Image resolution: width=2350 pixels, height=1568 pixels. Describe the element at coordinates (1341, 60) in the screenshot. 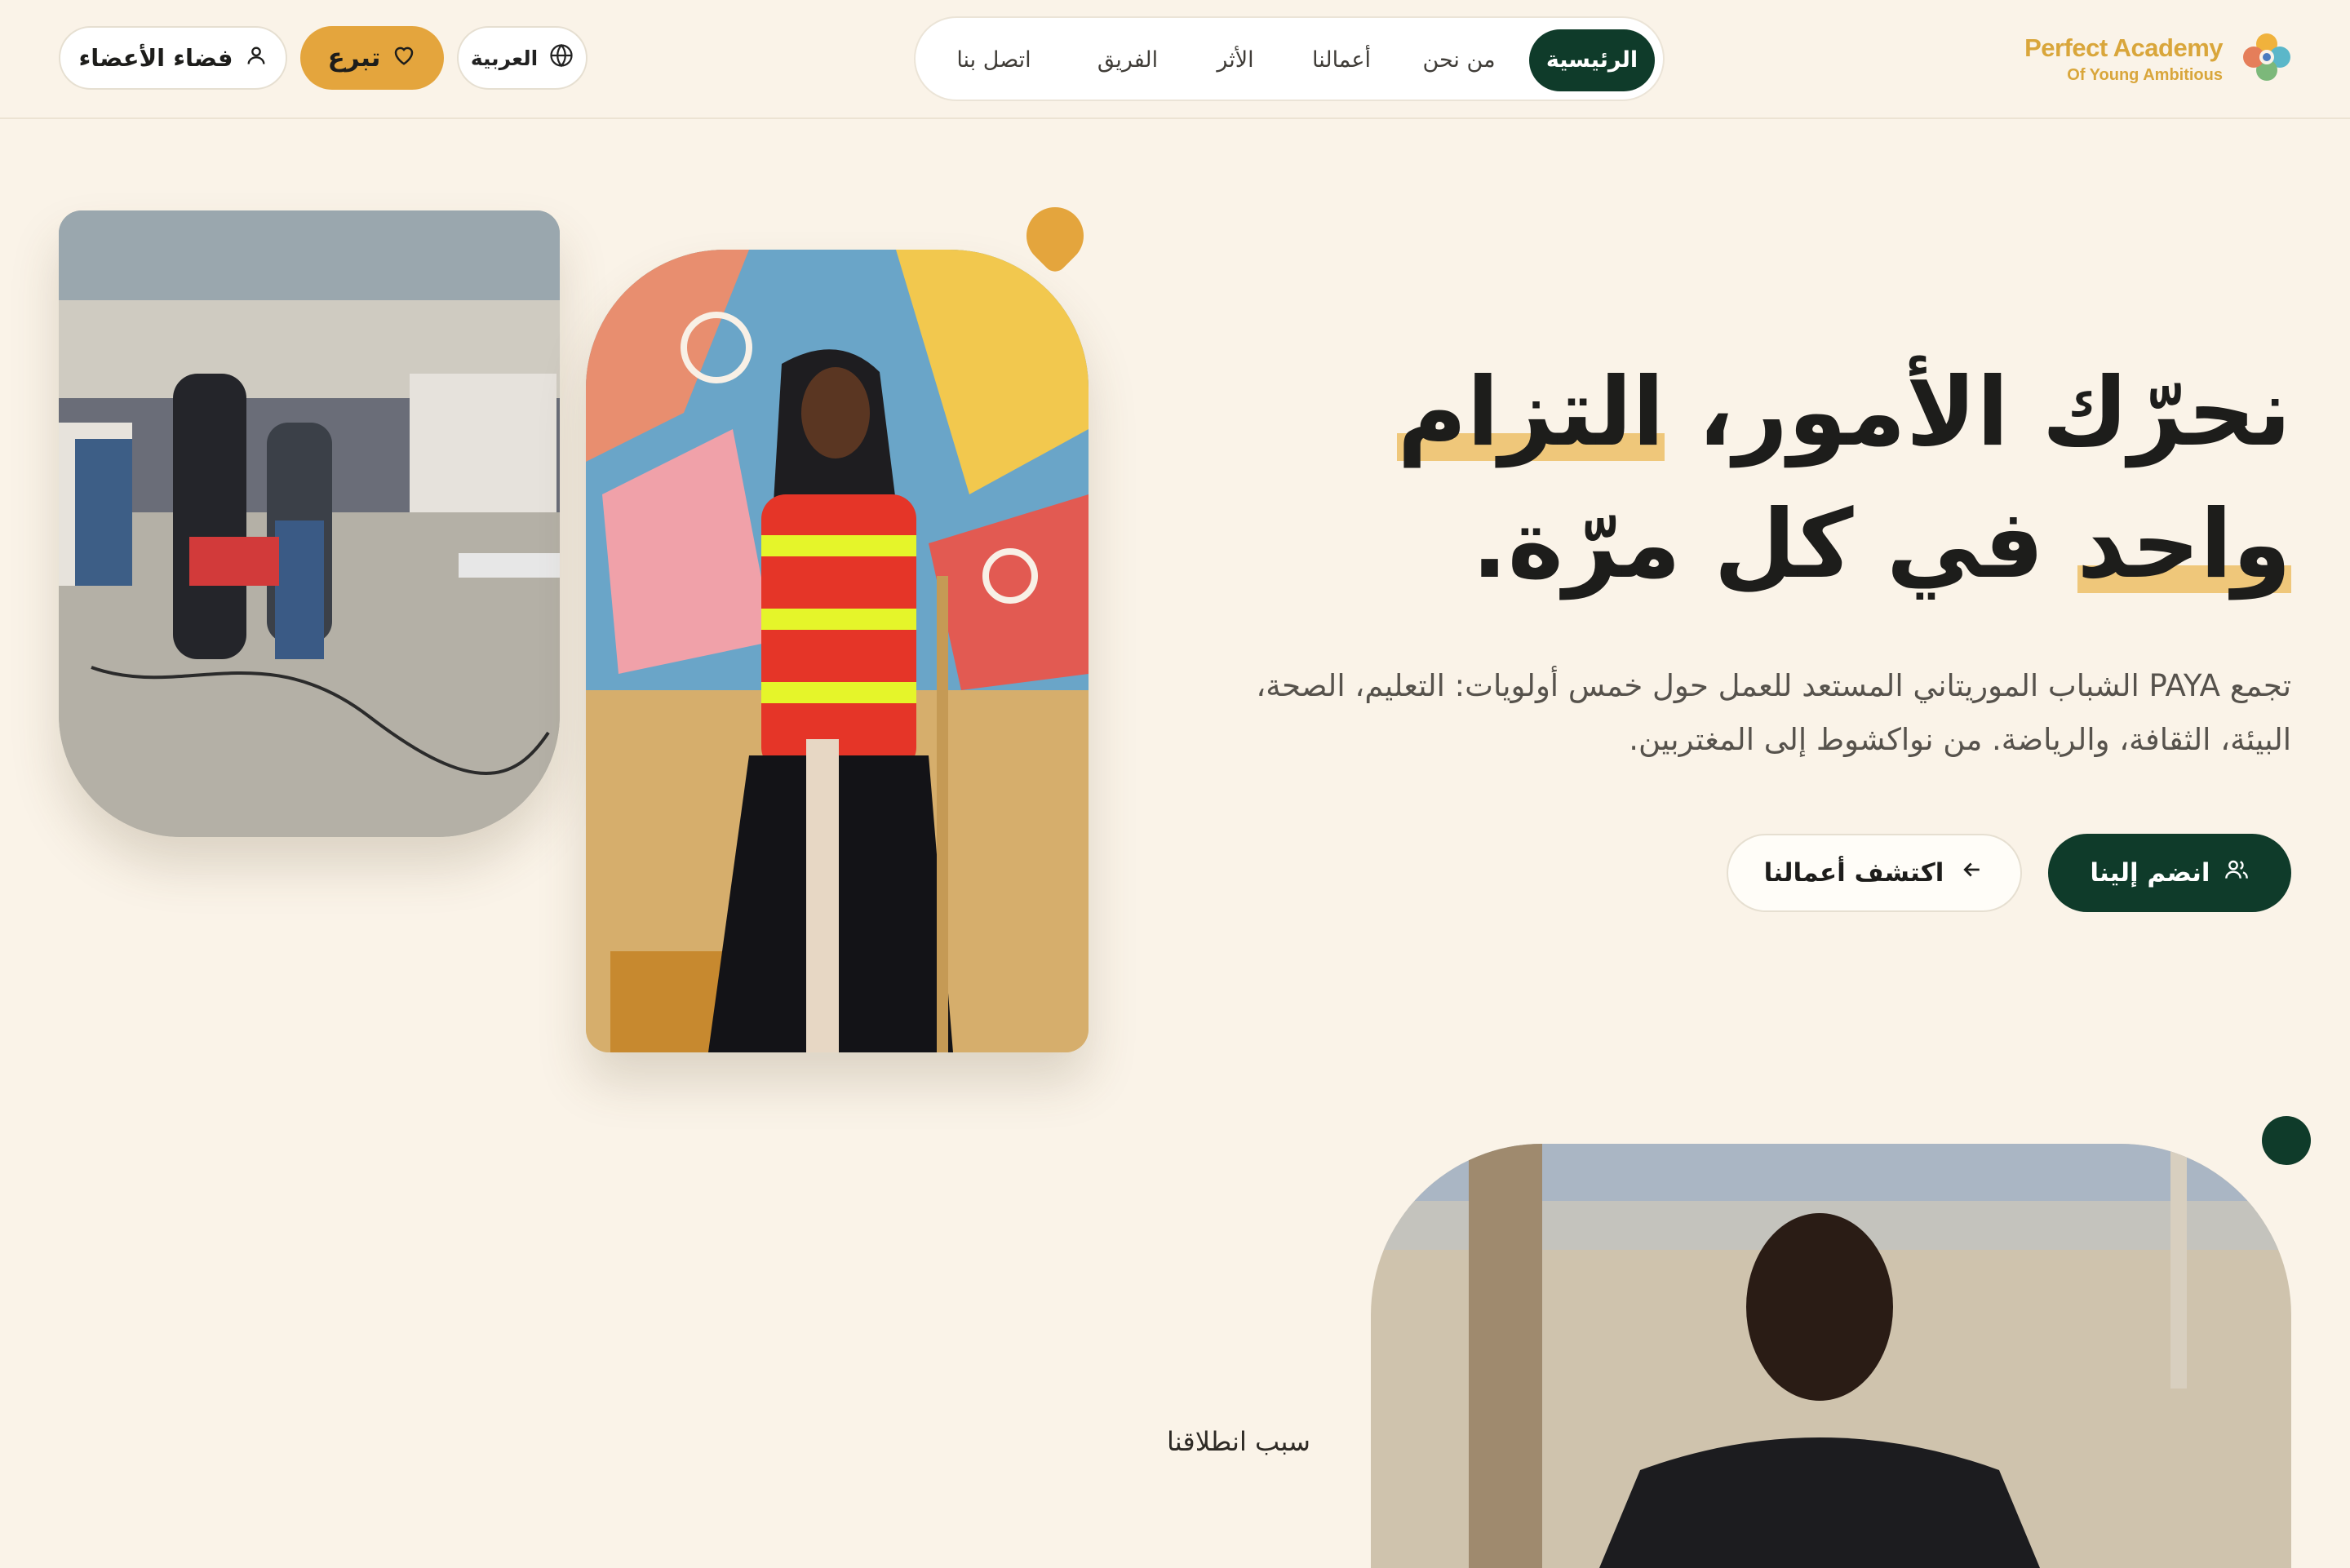

I see `nav-item-works: أعمالنا` at that location.